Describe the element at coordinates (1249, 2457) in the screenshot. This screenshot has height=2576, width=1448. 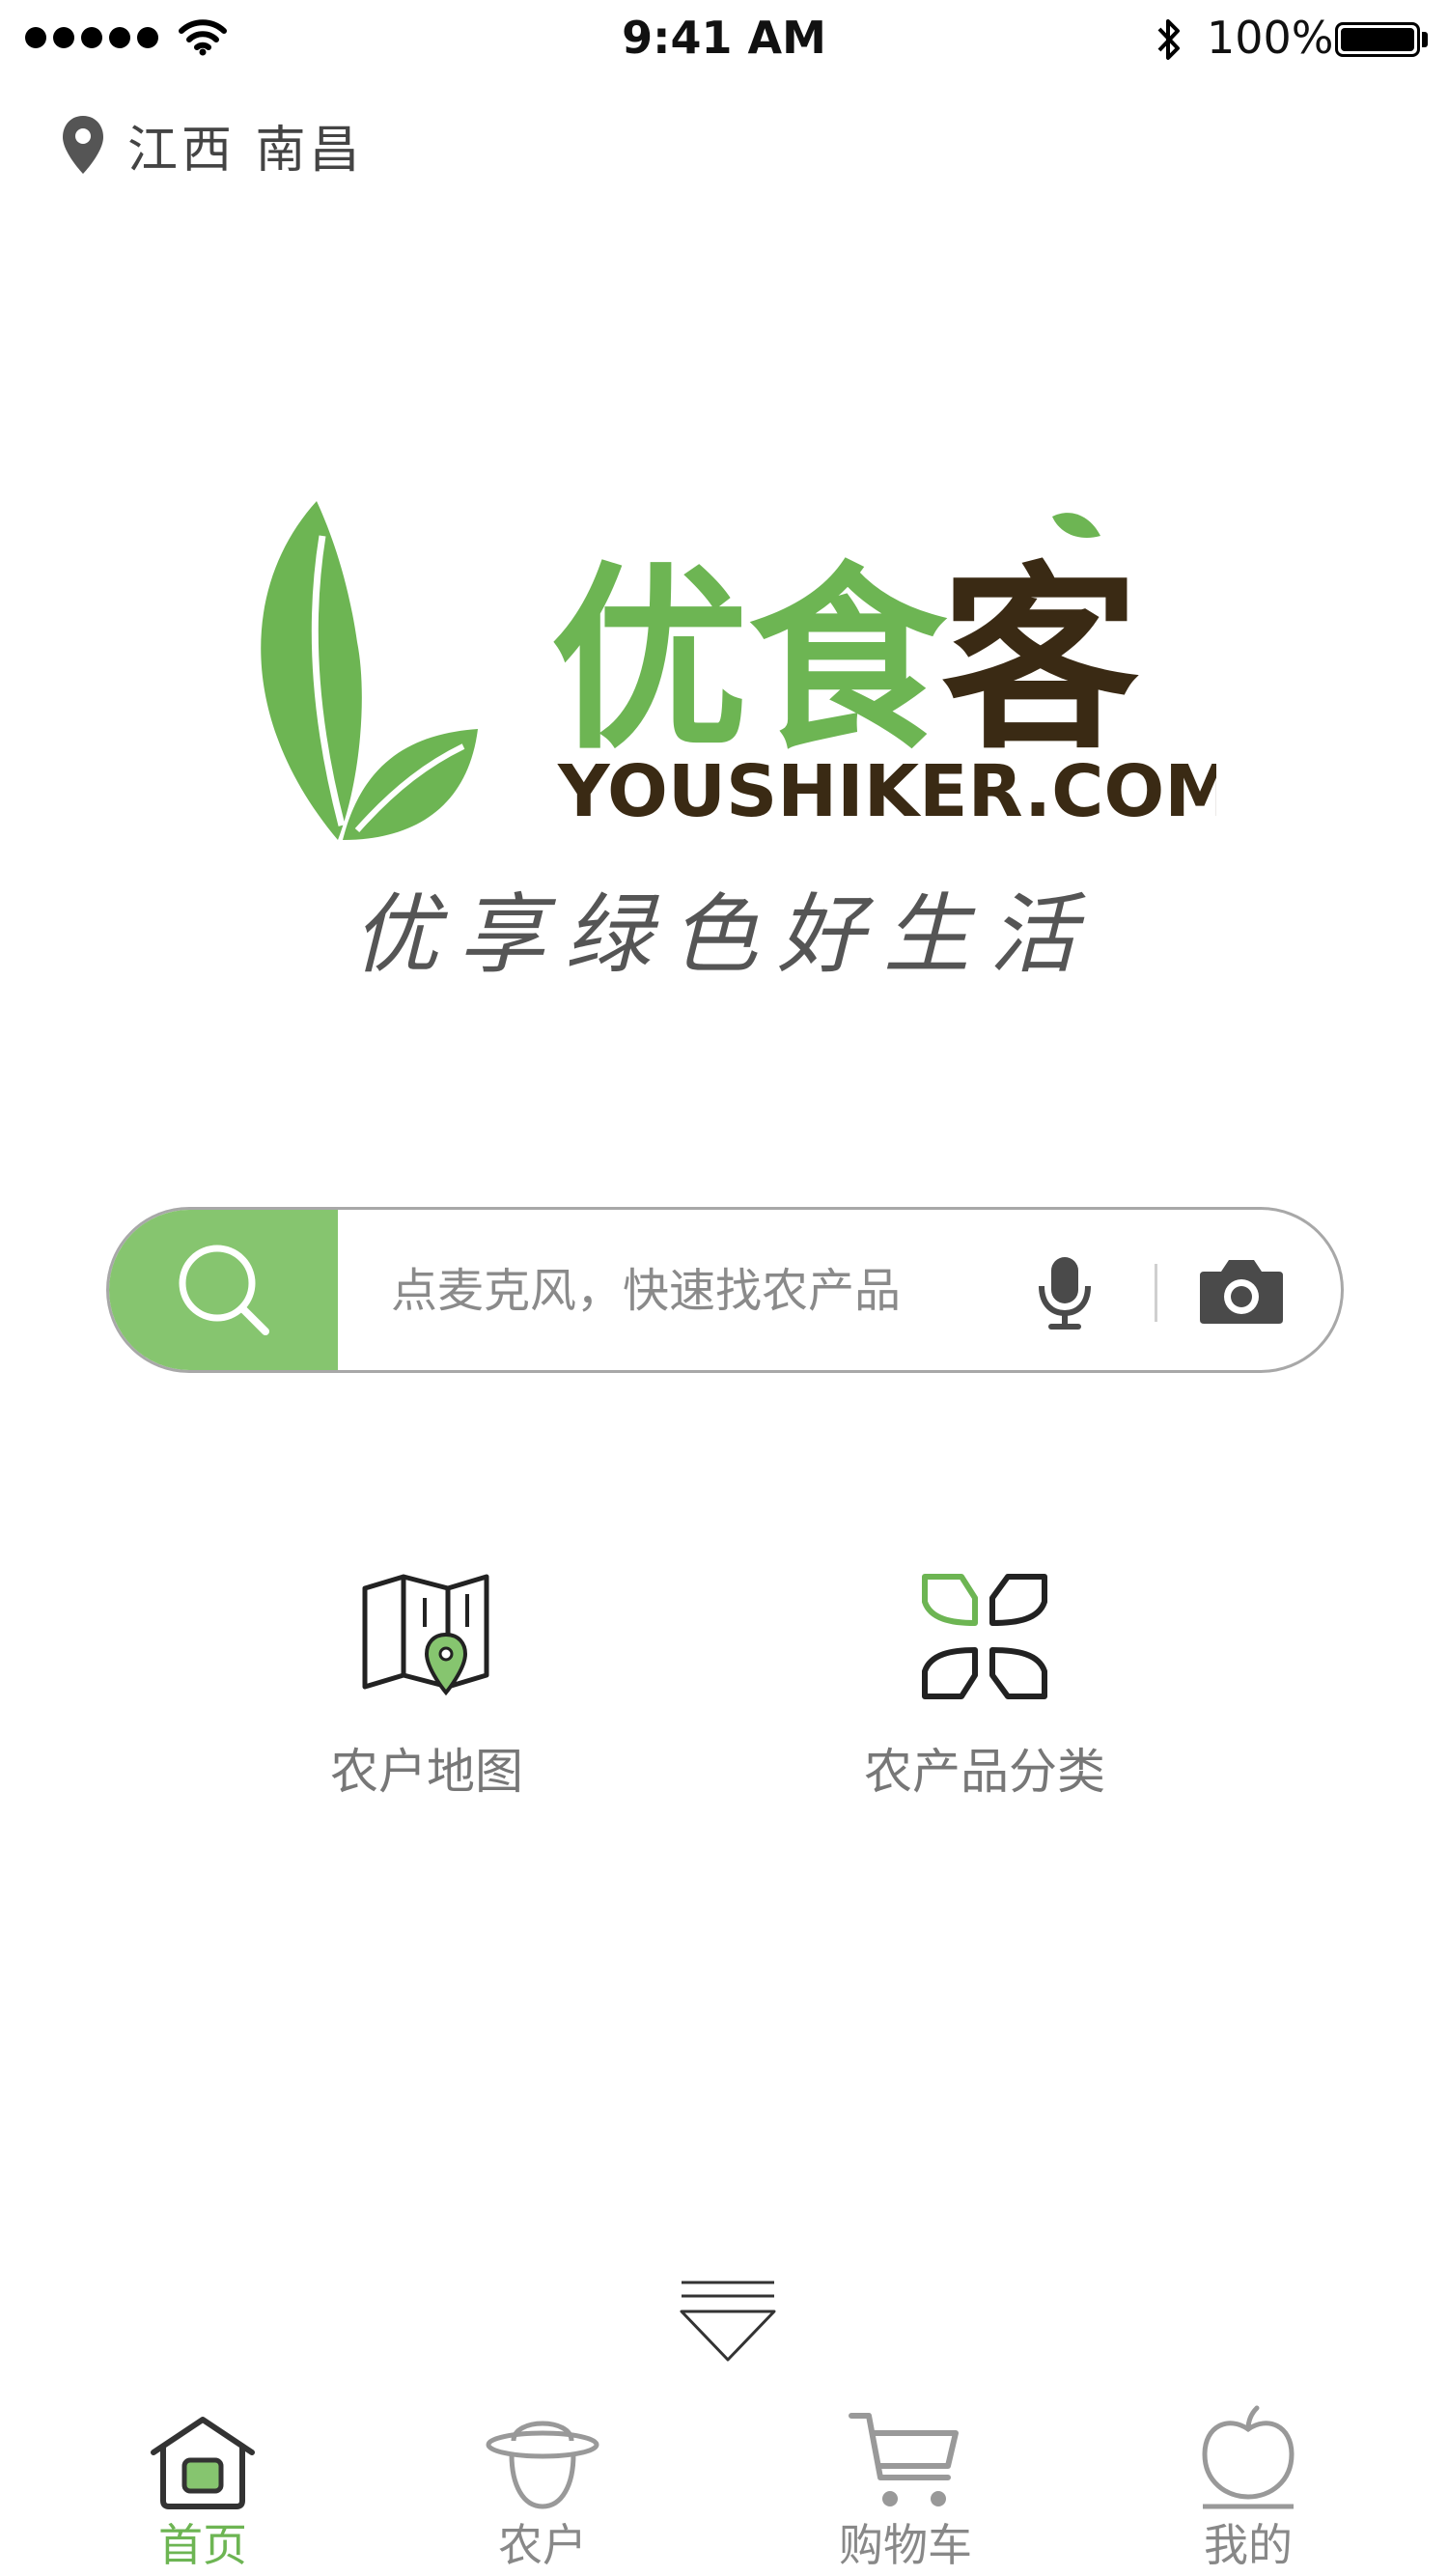
I see `apple-icon` at that location.